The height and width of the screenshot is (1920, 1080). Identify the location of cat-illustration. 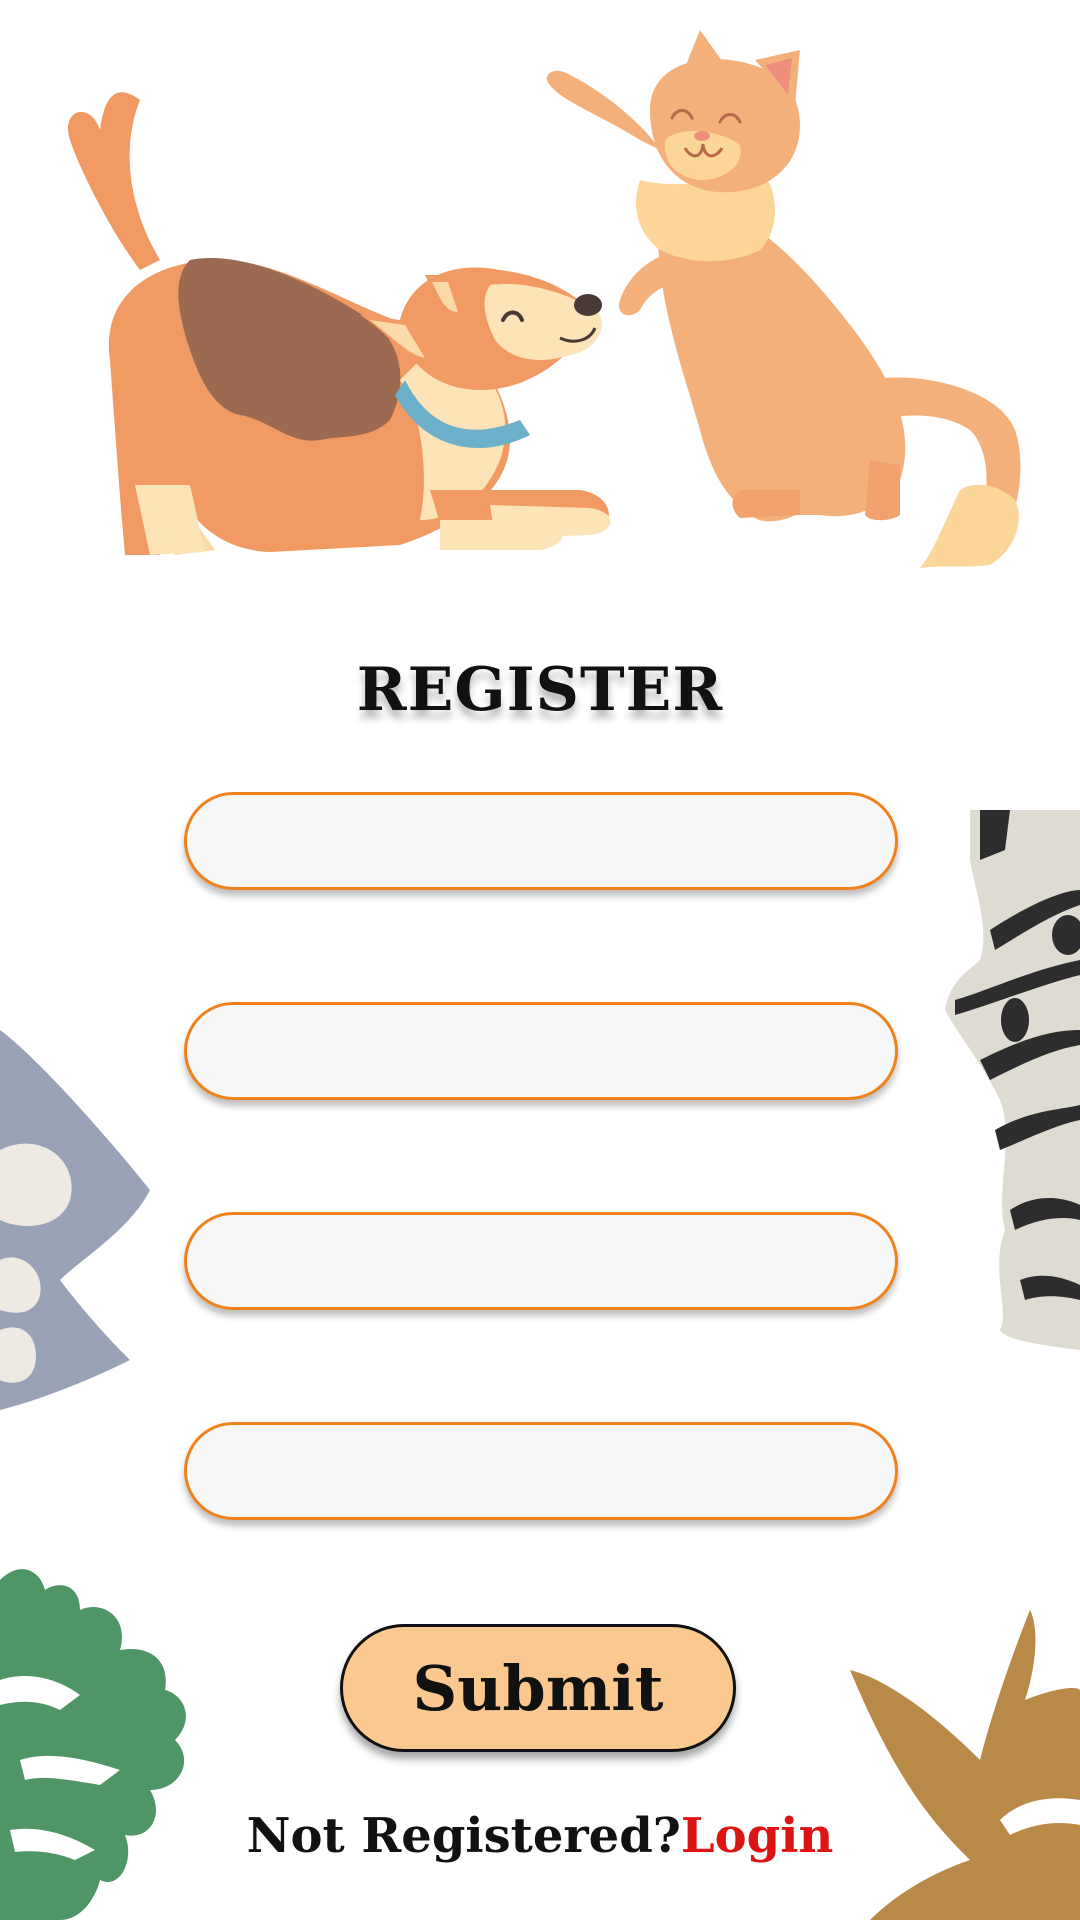
(783, 299).